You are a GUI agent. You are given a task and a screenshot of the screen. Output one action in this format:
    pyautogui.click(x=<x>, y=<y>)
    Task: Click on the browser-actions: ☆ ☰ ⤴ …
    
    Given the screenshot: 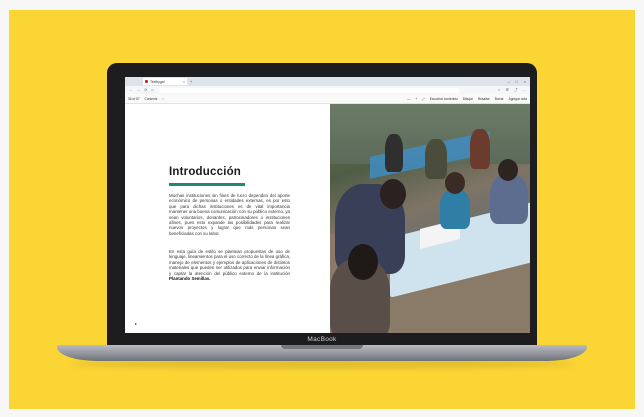 What is the action you would take?
    pyautogui.click(x=511, y=90)
    